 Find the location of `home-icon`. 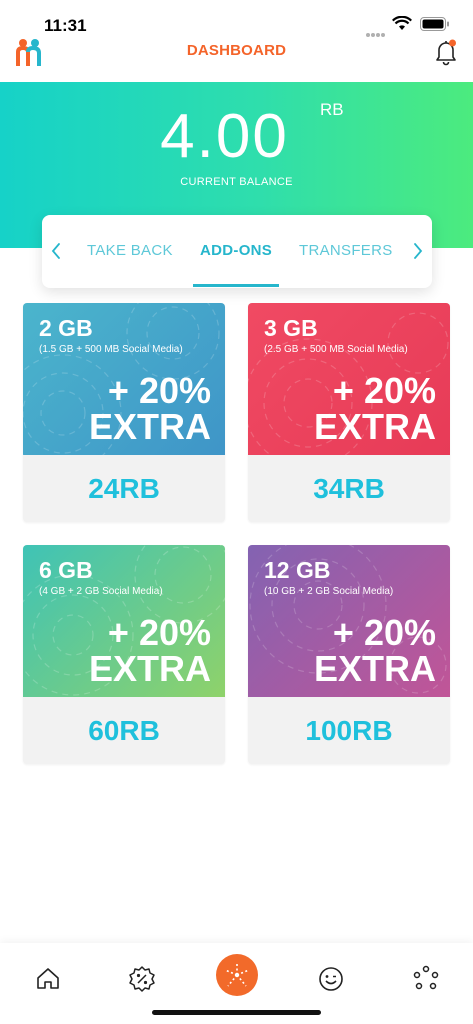

home-icon is located at coordinates (48, 979).